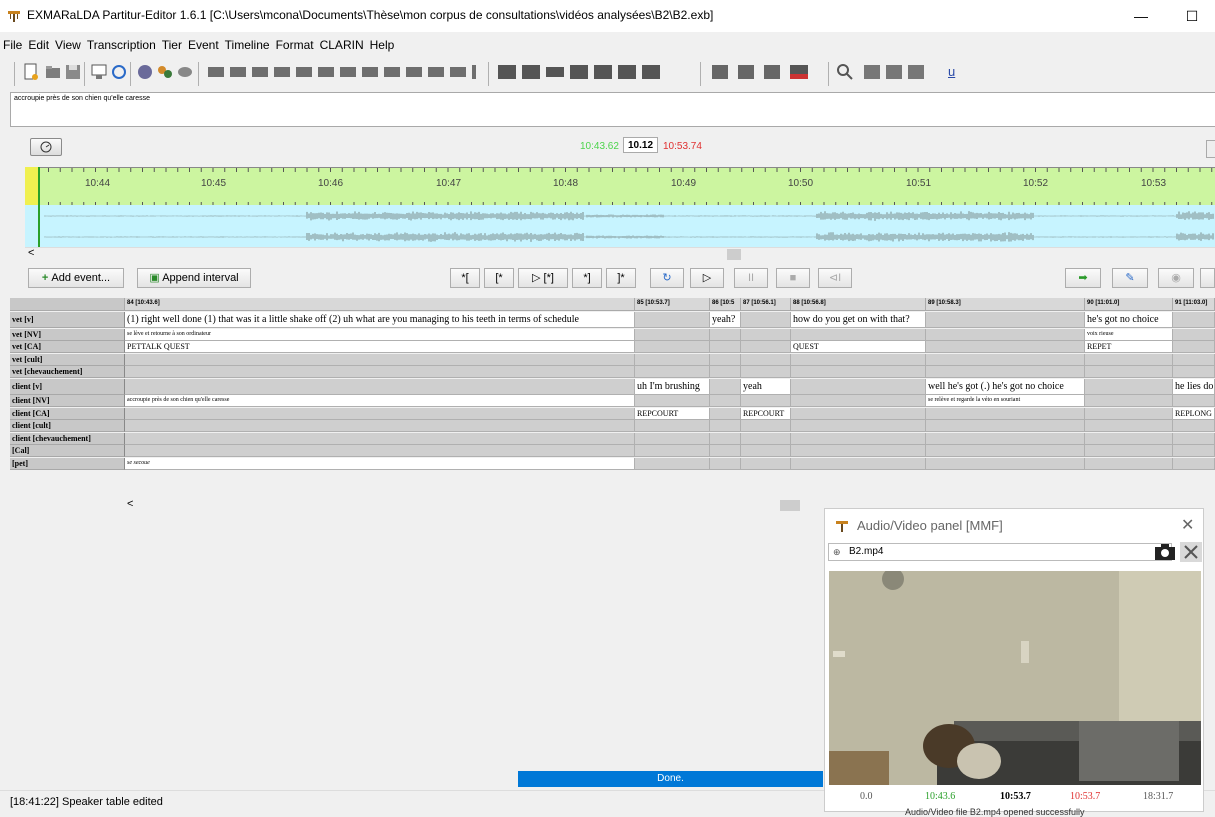 Image resolution: width=1215 pixels, height=817 pixels. I want to click on select-left-edge-button: *[, so click(465, 278).